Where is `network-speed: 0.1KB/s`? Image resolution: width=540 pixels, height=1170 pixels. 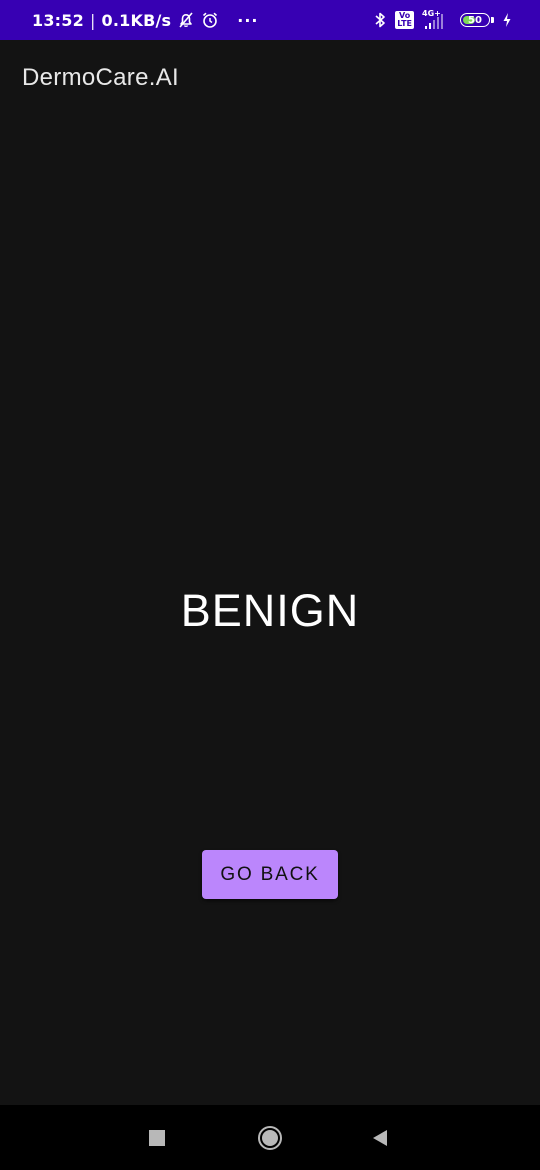
network-speed: 0.1KB/s is located at coordinates (136, 20).